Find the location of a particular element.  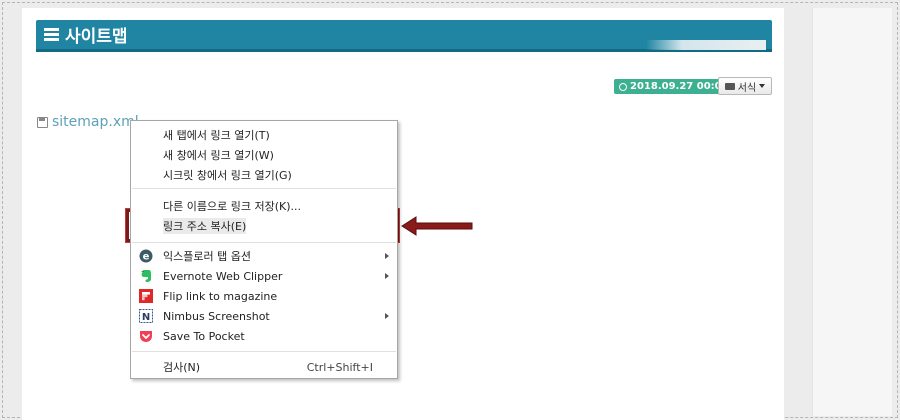

date-badge: 2018.09.27 00:02 is located at coordinates (674, 86).